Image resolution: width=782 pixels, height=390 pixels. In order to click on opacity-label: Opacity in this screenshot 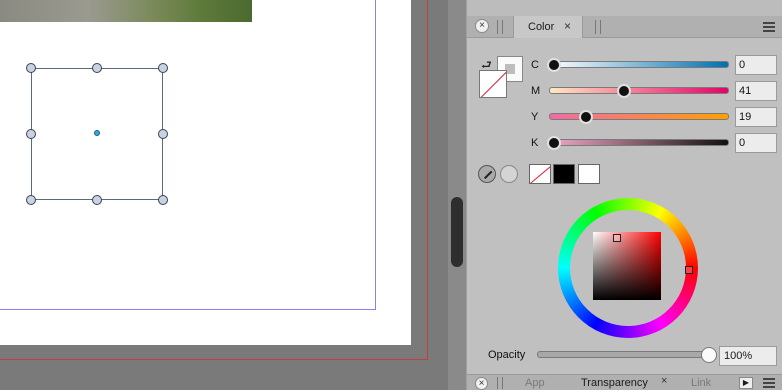, I will do `click(507, 355)`.